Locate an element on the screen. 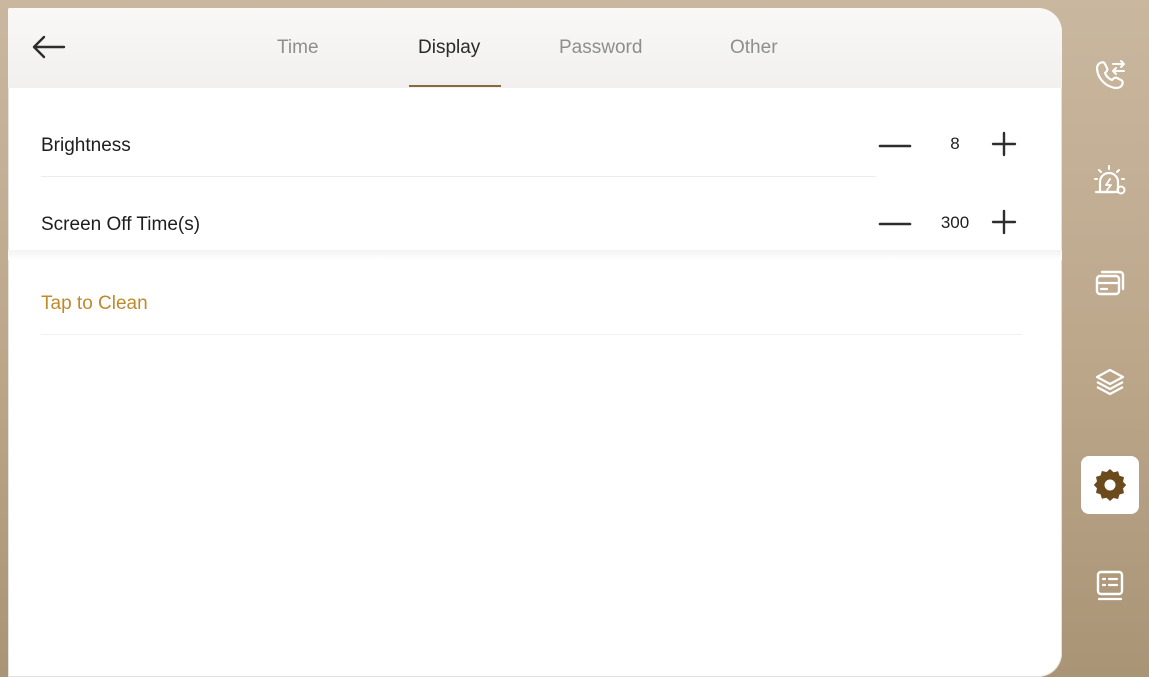 The image size is (1149, 677). section-separator is located at coordinates (535, 255).